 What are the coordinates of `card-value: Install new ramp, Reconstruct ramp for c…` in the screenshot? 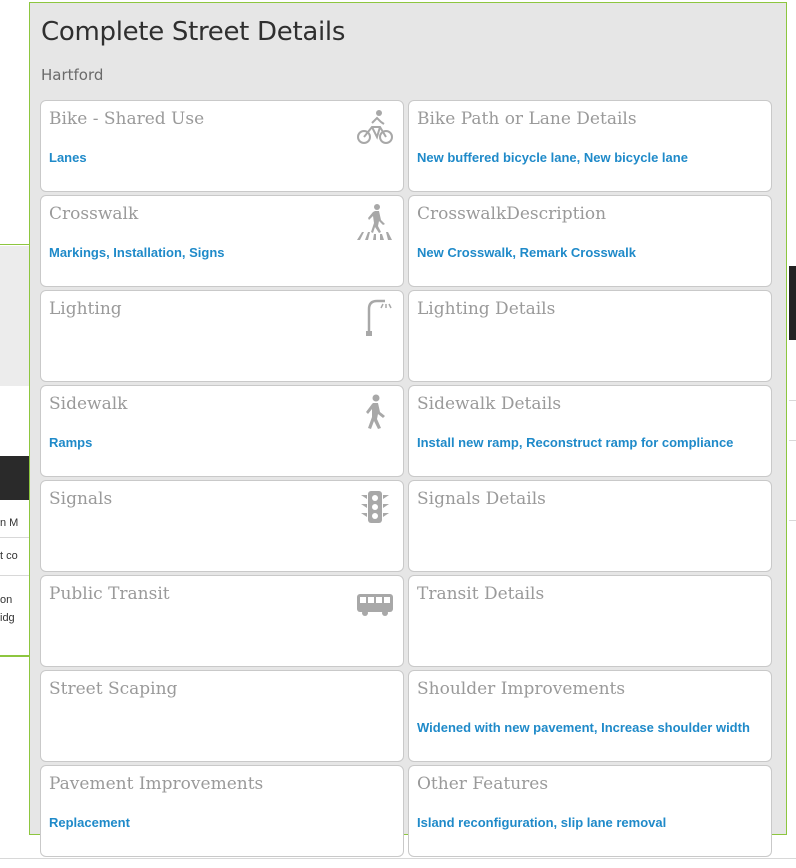 It's located at (575, 442).